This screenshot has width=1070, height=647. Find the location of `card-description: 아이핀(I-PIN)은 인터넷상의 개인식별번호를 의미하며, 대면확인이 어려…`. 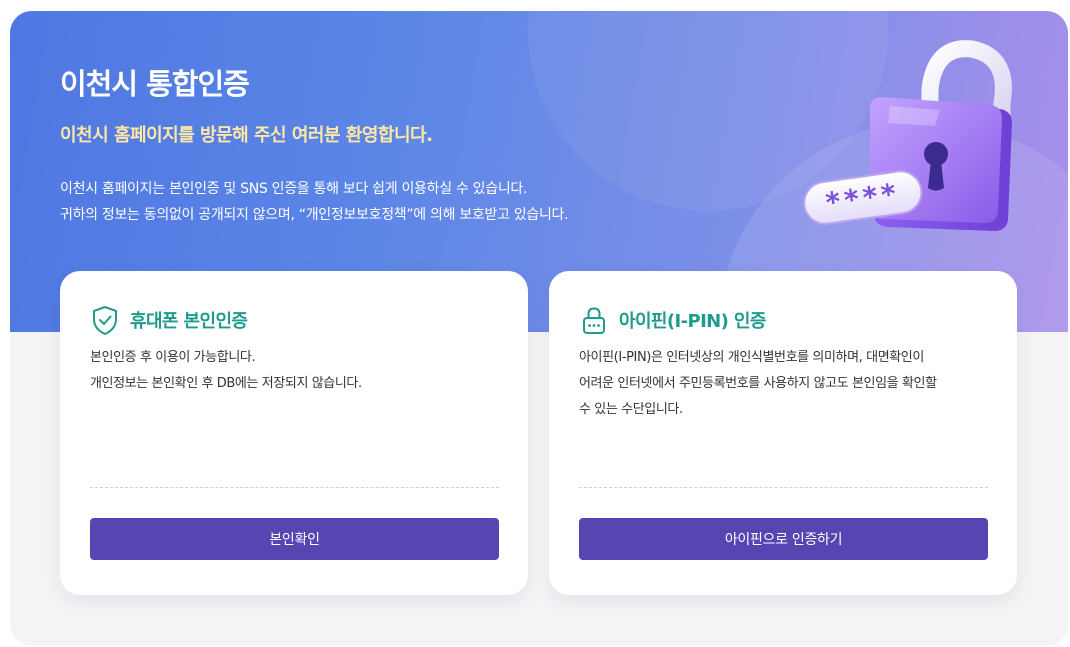

card-description: 아이핀(I-PIN)은 인터넷상의 개인식별번호를 의미하며, 대면확인이 어려… is located at coordinates (785, 384).